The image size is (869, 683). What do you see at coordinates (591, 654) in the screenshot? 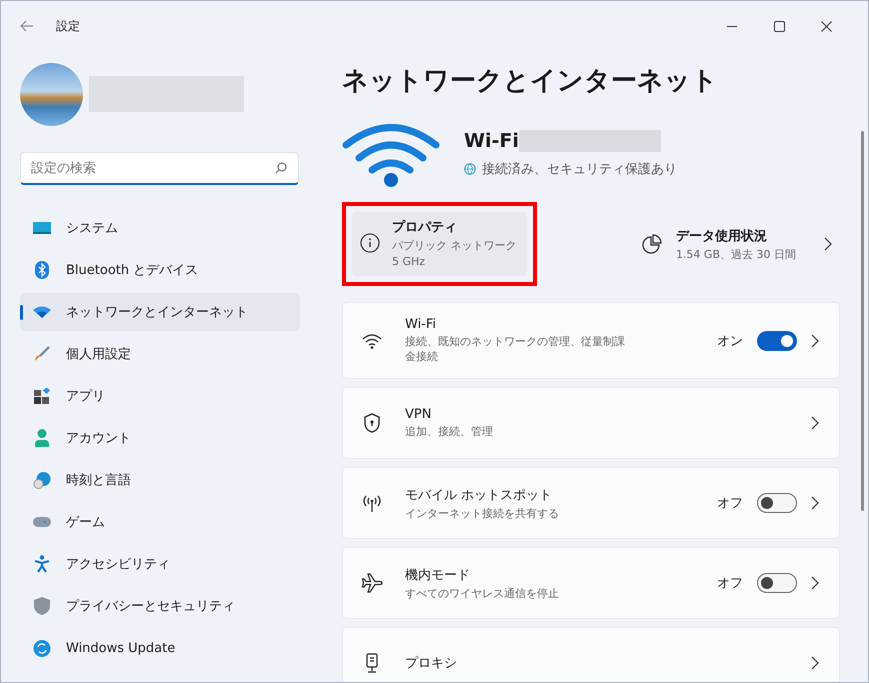
I see `settings-card: プロキシ` at bounding box center [591, 654].